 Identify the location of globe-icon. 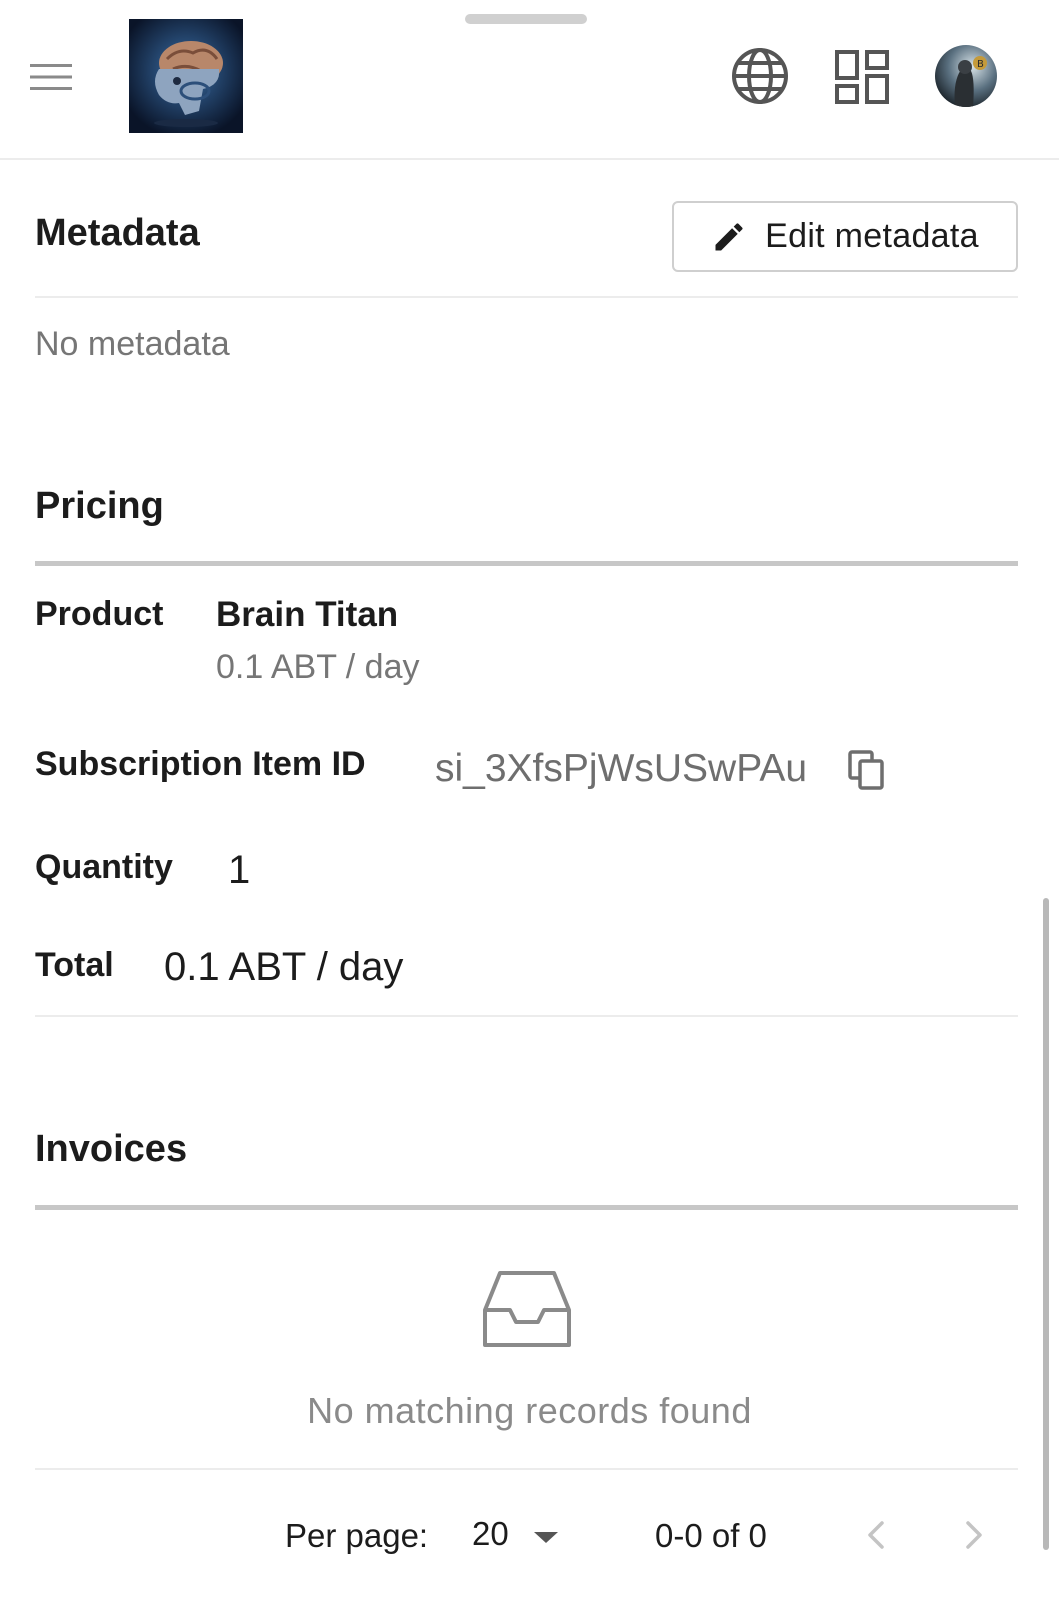
(760, 76).